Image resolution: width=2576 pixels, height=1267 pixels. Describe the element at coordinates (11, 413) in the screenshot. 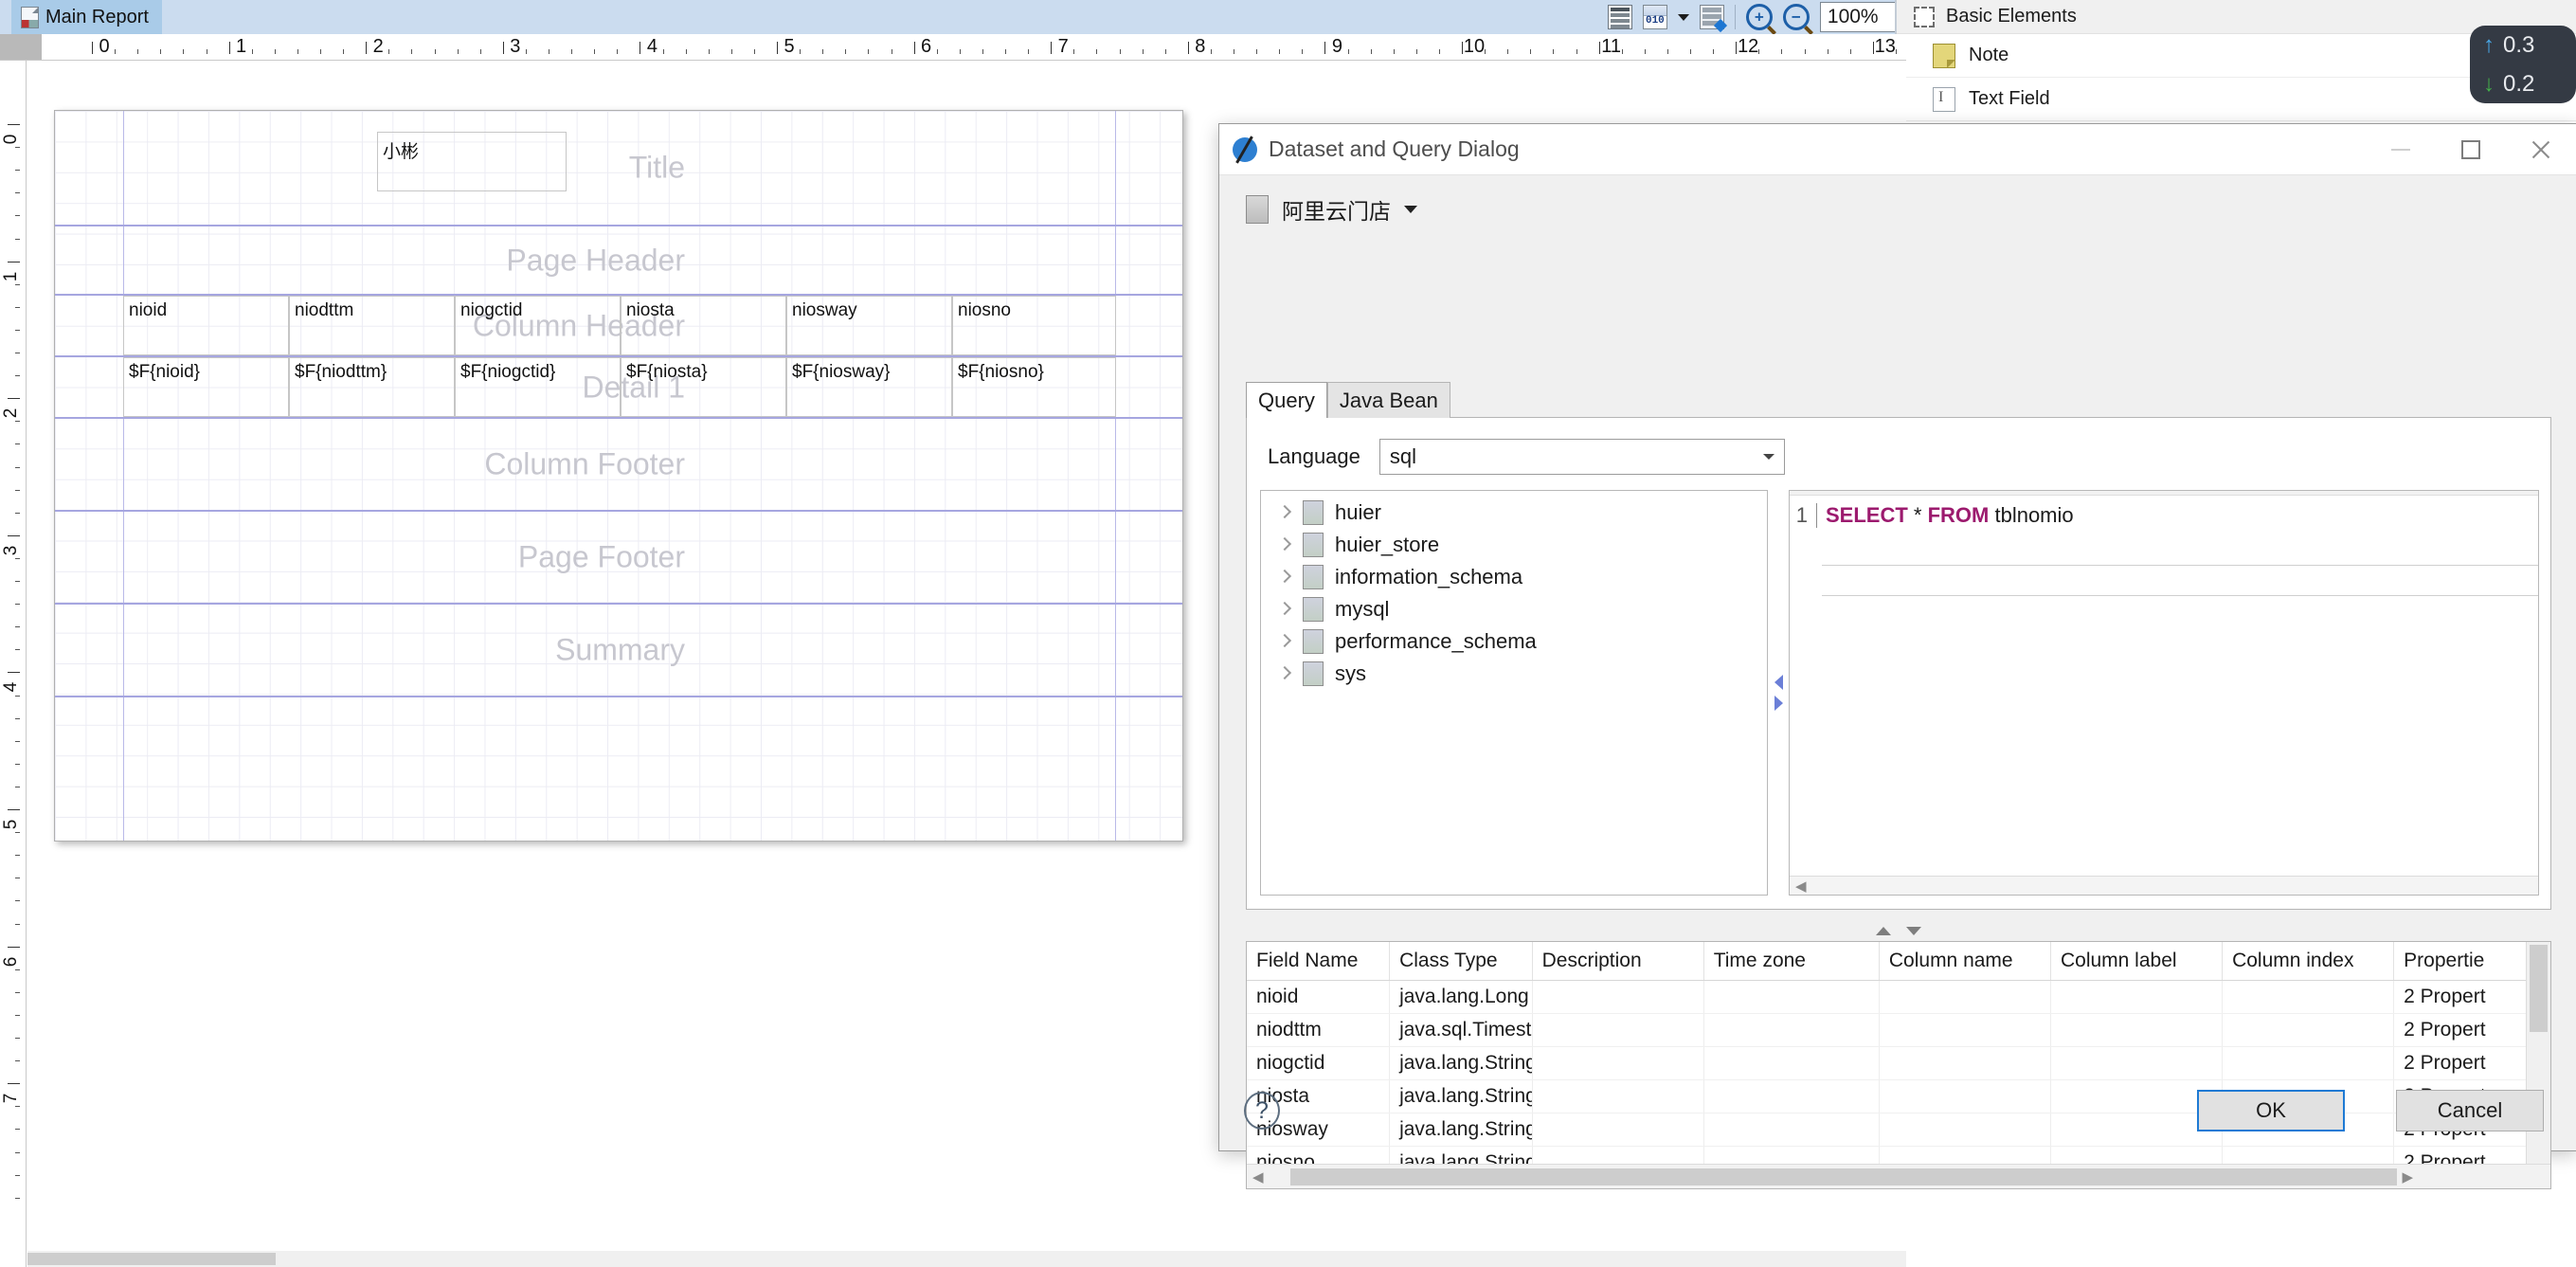

I see `ruler-label: 2` at that location.